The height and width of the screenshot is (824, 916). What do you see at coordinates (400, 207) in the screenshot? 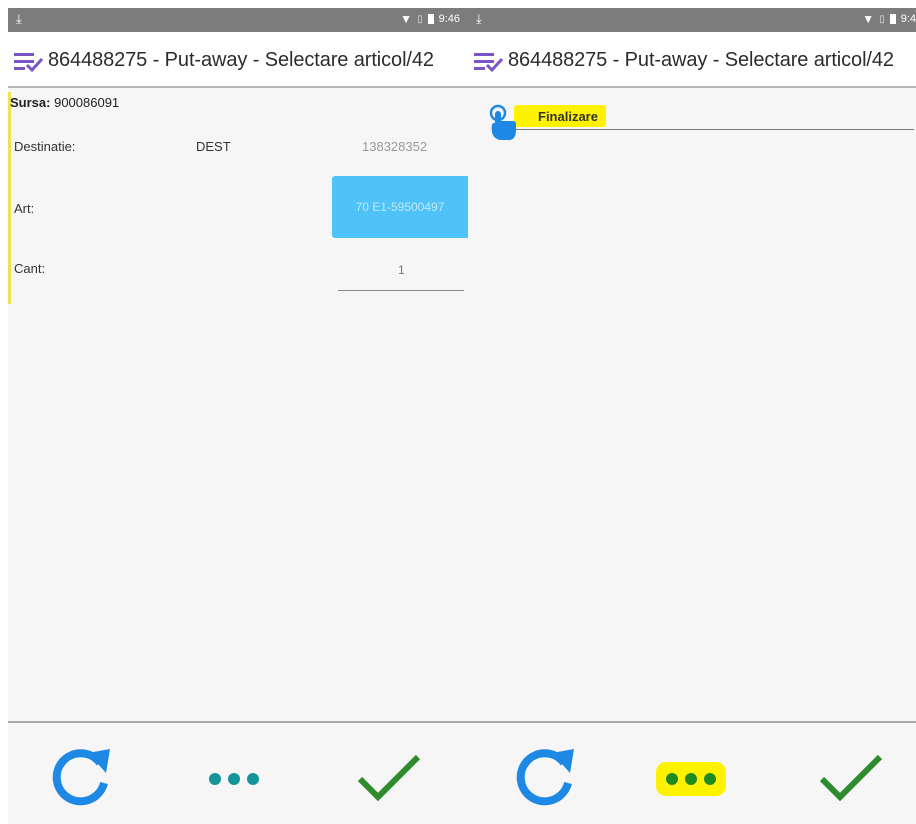
I see `art-button: 70 E1-59500497` at bounding box center [400, 207].